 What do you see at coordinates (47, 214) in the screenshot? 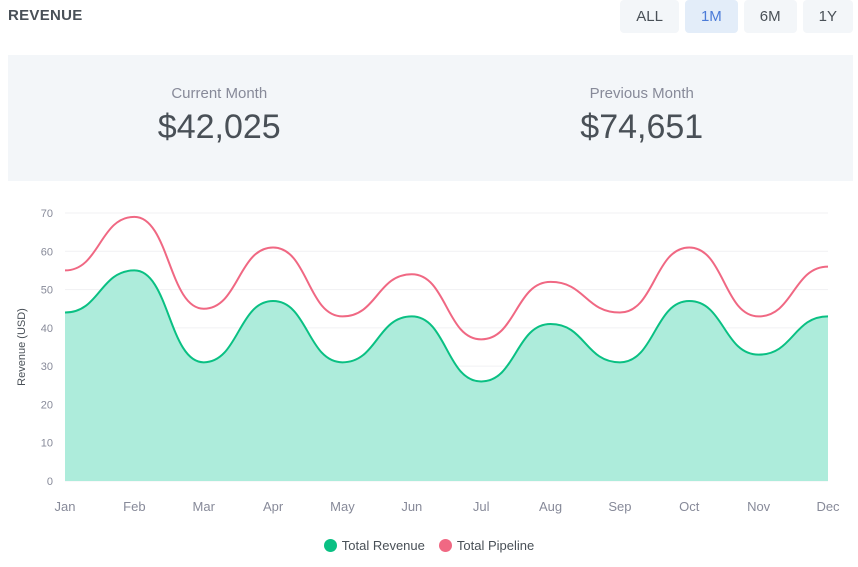
I see `y-tick-label: 70` at bounding box center [47, 214].